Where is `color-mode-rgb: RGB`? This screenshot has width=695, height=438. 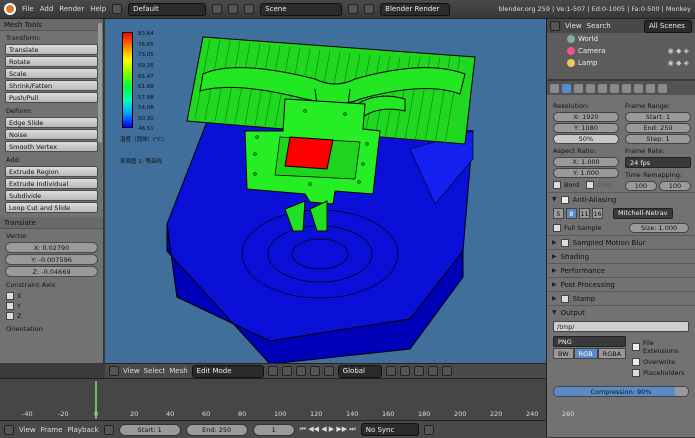
color-mode-rgb: RGB is located at coordinates (585, 353).